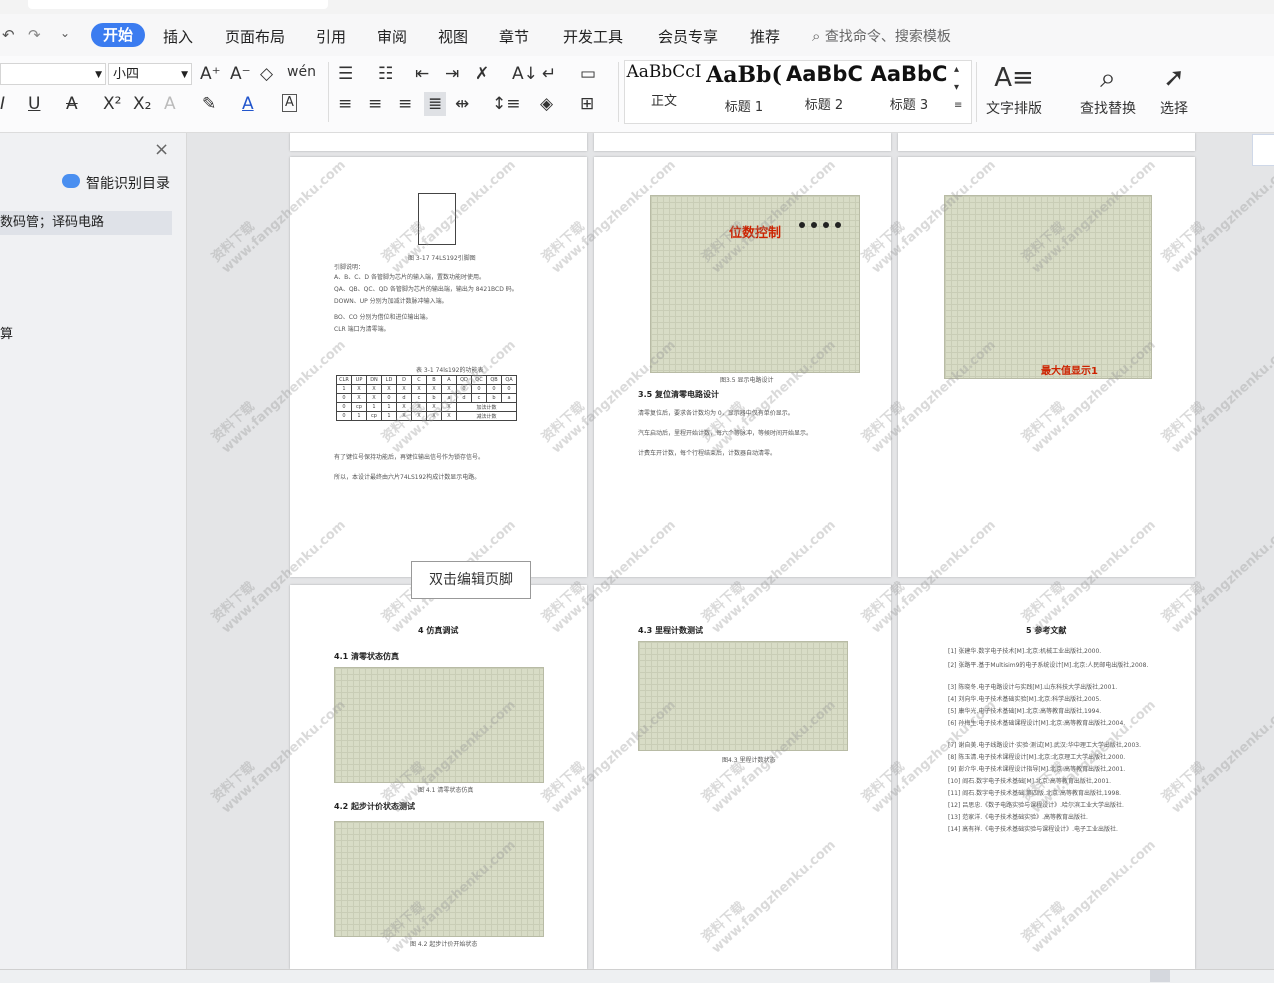  I want to click on body-text: CLR 端口为清零端。, so click(362, 329).